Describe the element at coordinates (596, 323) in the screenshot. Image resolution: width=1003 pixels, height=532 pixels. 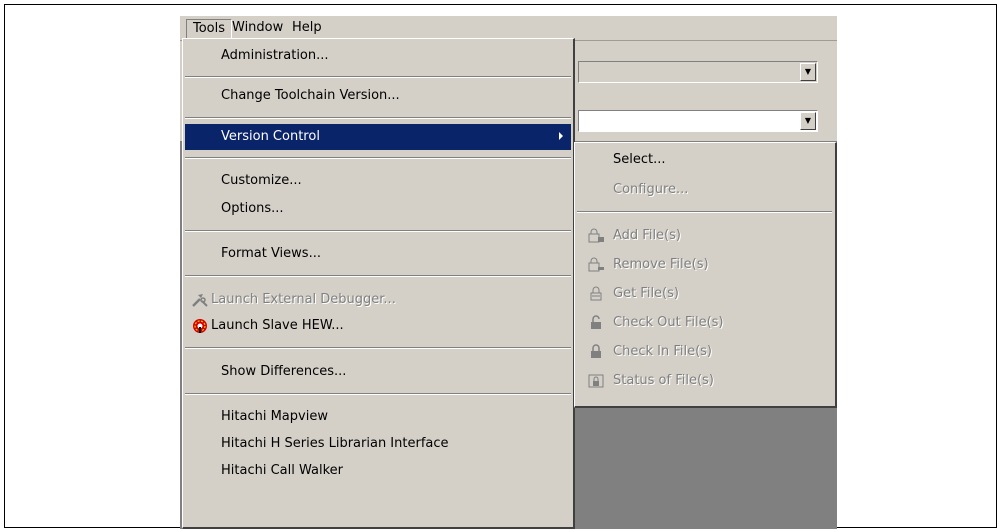
I see `check-out-icon` at that location.